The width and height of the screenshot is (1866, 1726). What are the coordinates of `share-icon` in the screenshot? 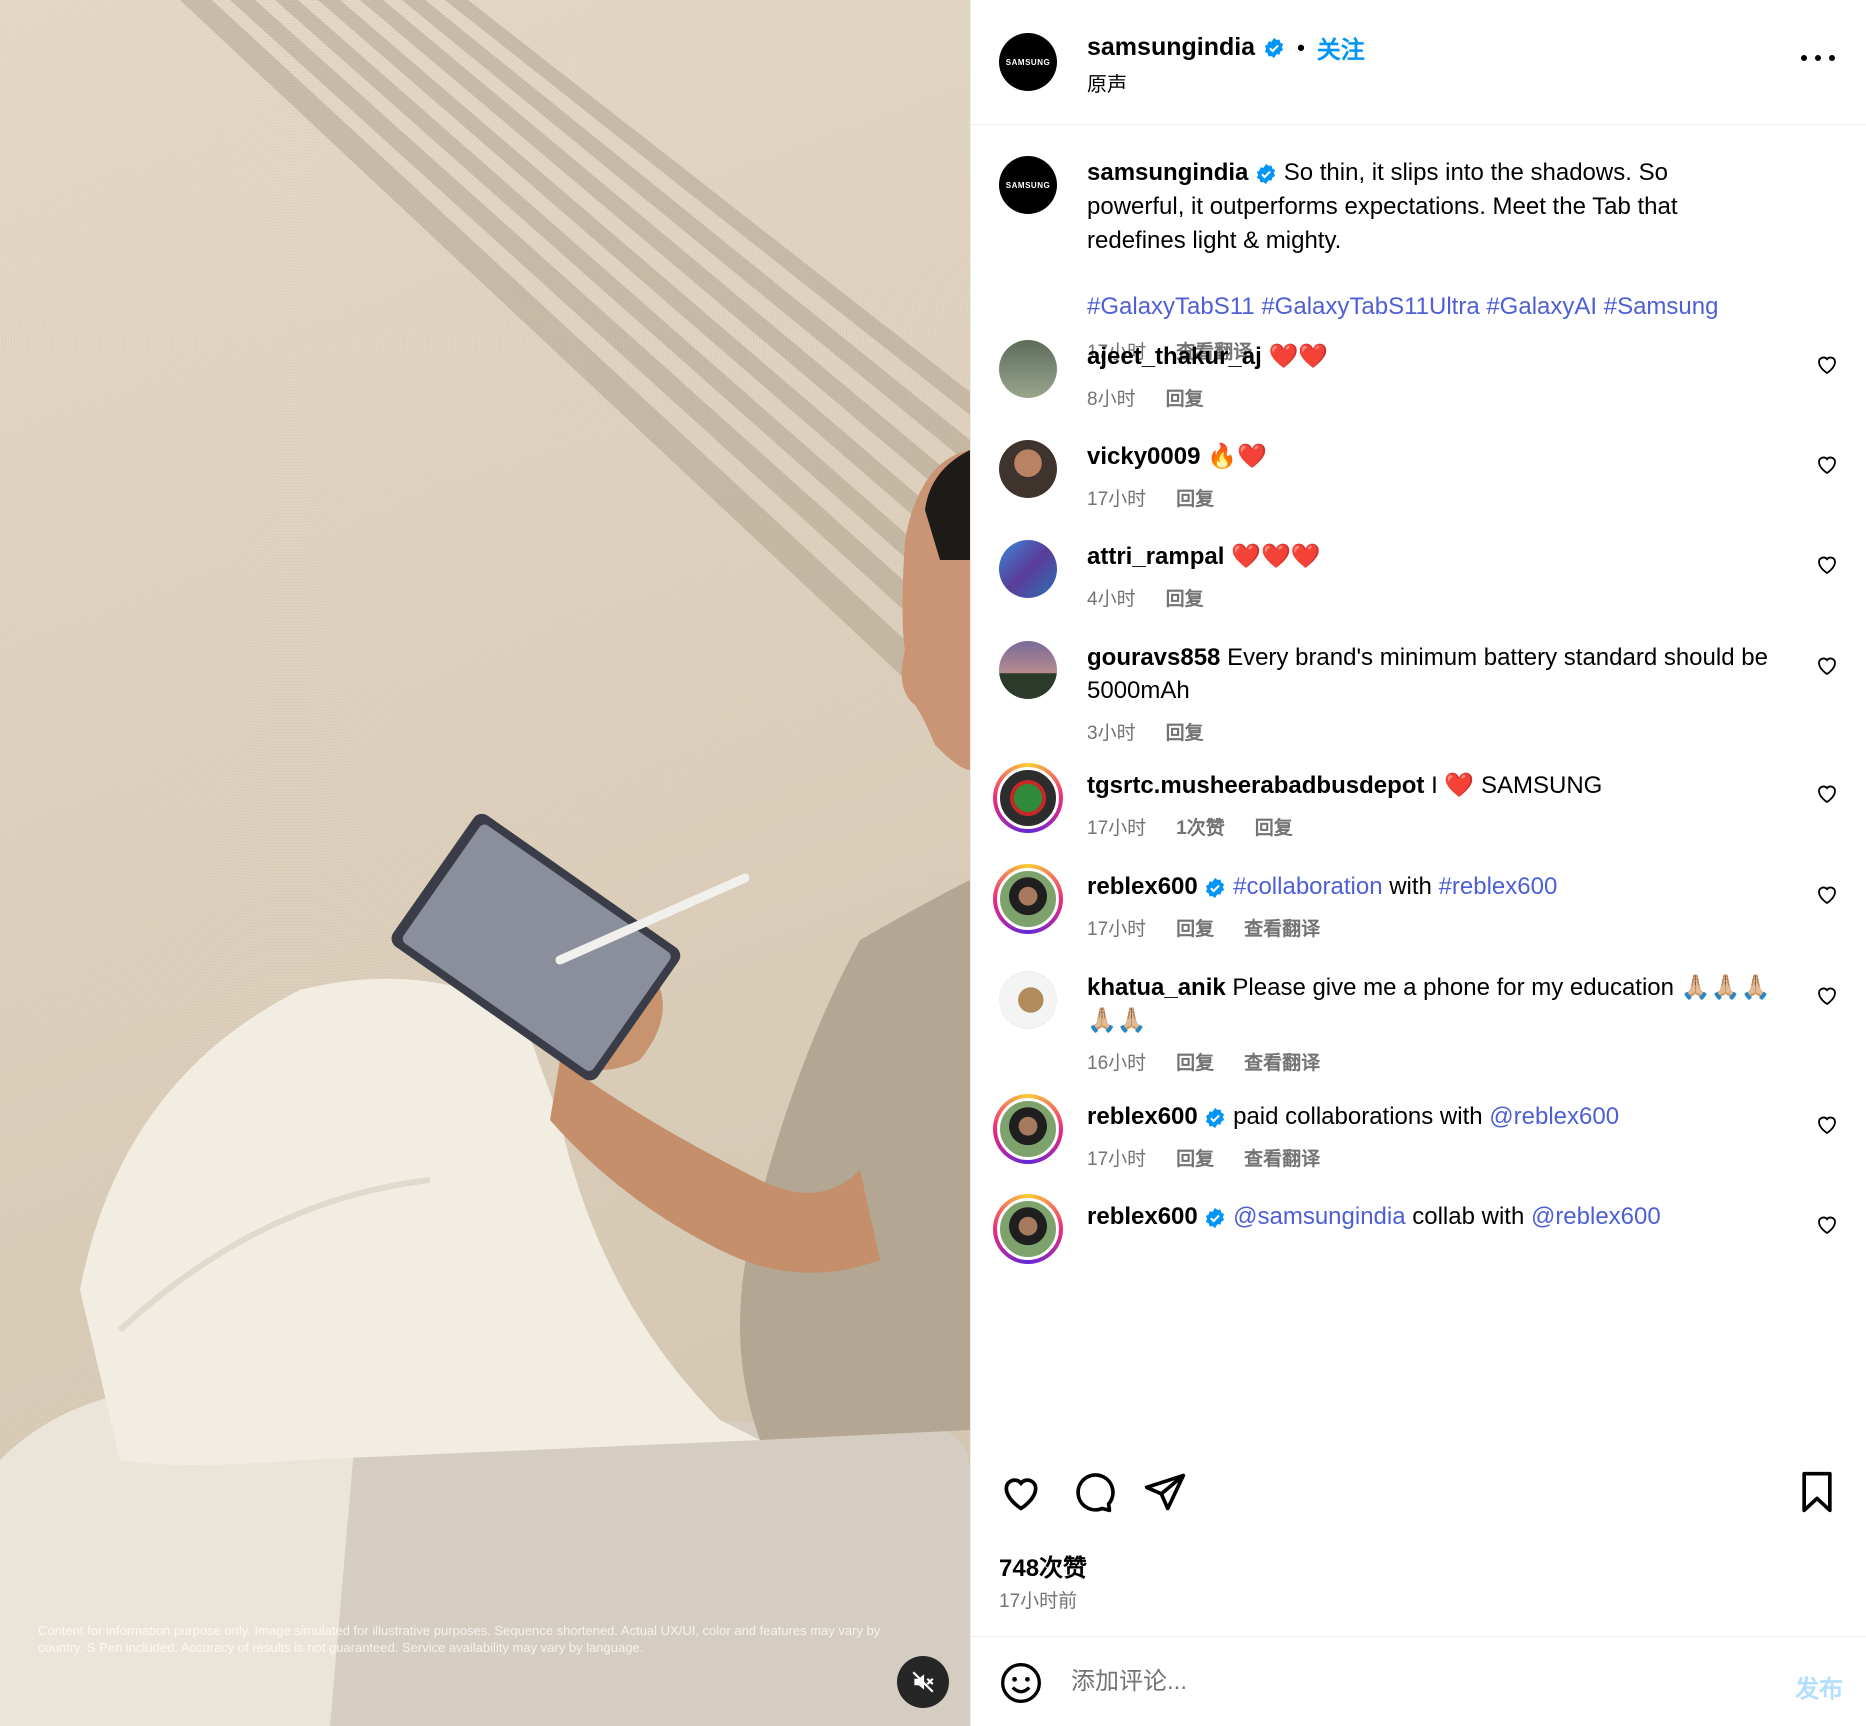 It's located at (1165, 1492).